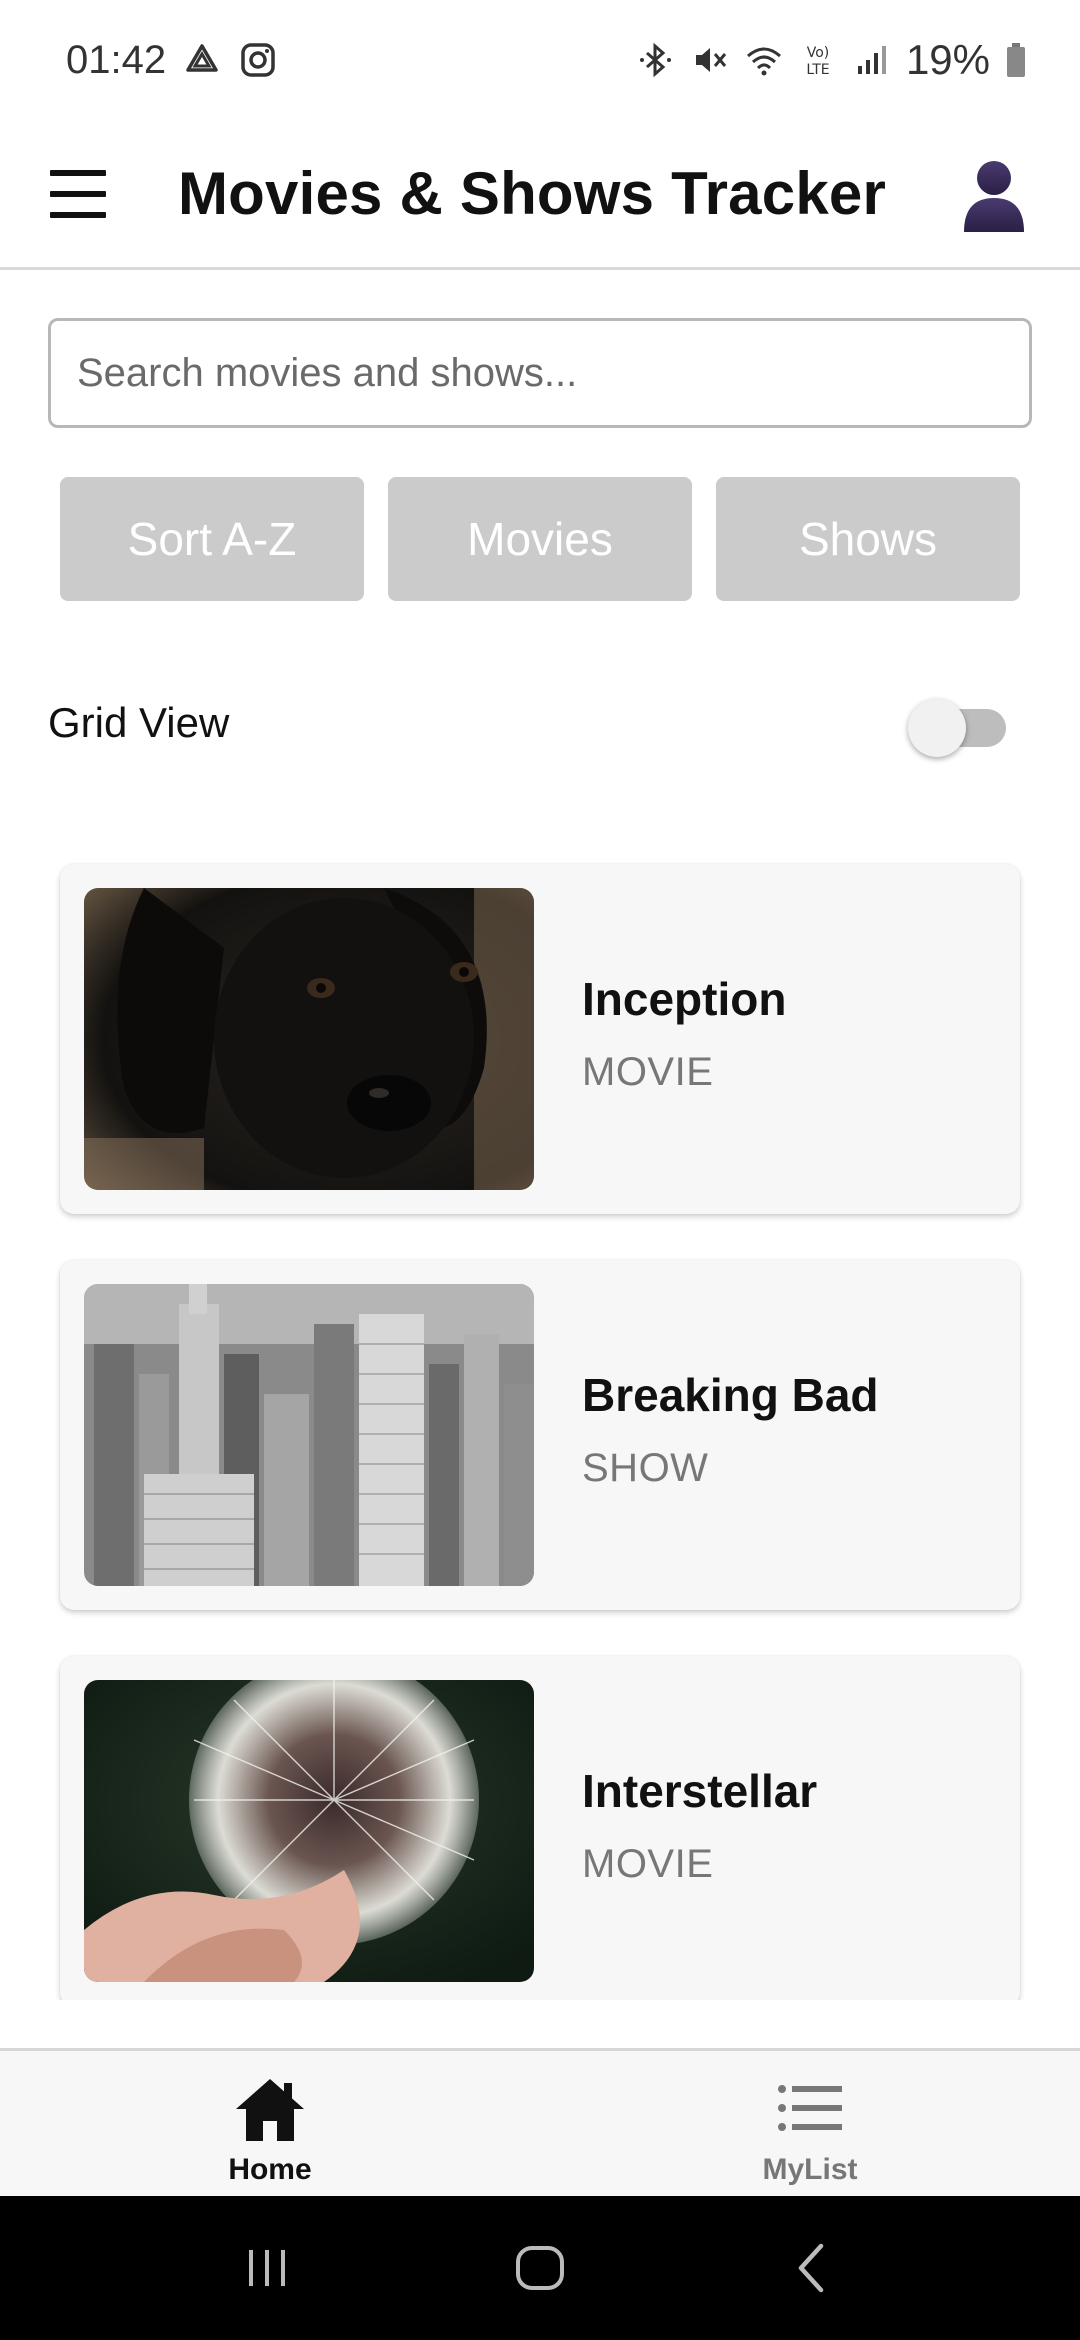 This screenshot has width=1080, height=2340. I want to click on recent-apps-icon, so click(267, 2268).